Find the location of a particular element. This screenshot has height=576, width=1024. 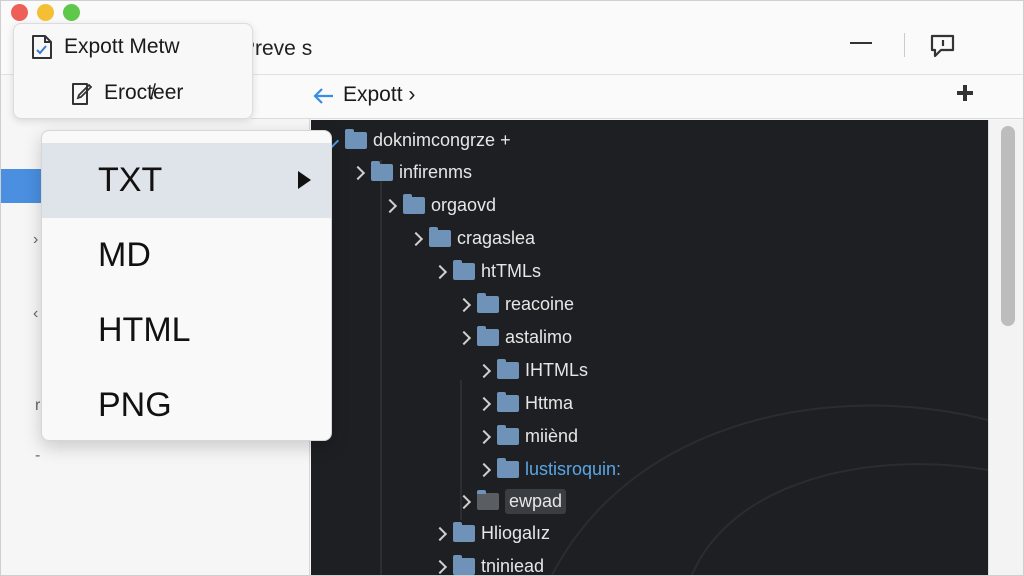

sidebar-dash-icon: - is located at coordinates (38, 455).